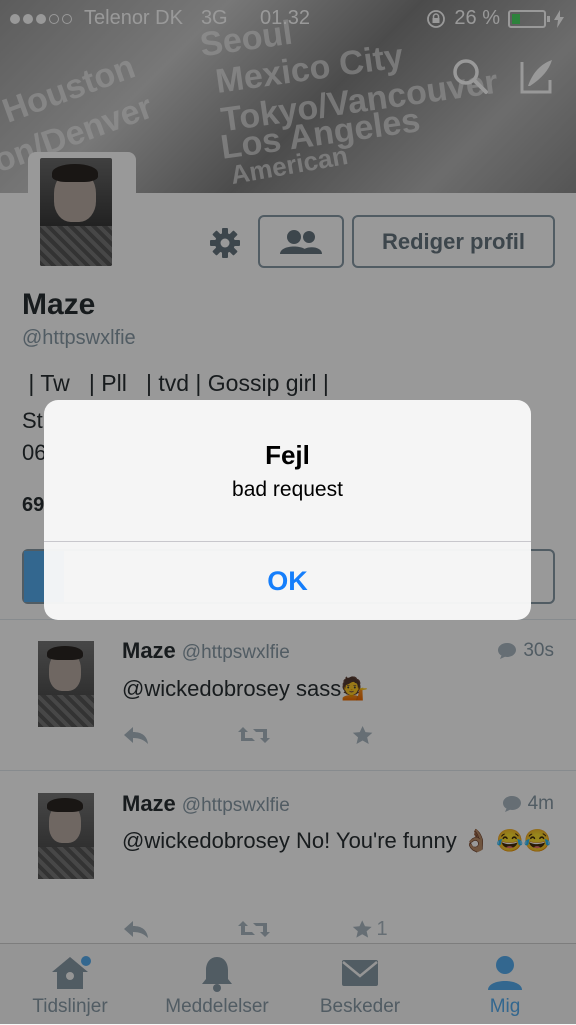  I want to click on alert-message: bad request, so click(287, 489).